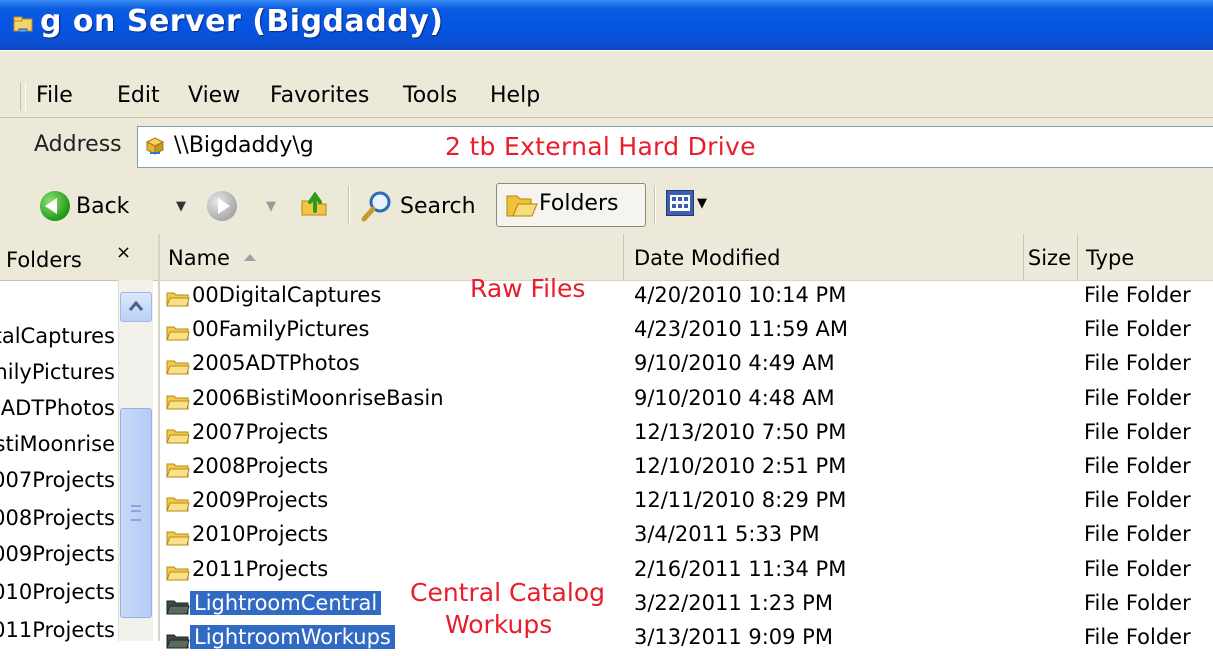 This screenshot has width=1213, height=656. Describe the element at coordinates (733, 602) in the screenshot. I see `file-date-modified: 3/22/2011 1:23 PM` at that location.